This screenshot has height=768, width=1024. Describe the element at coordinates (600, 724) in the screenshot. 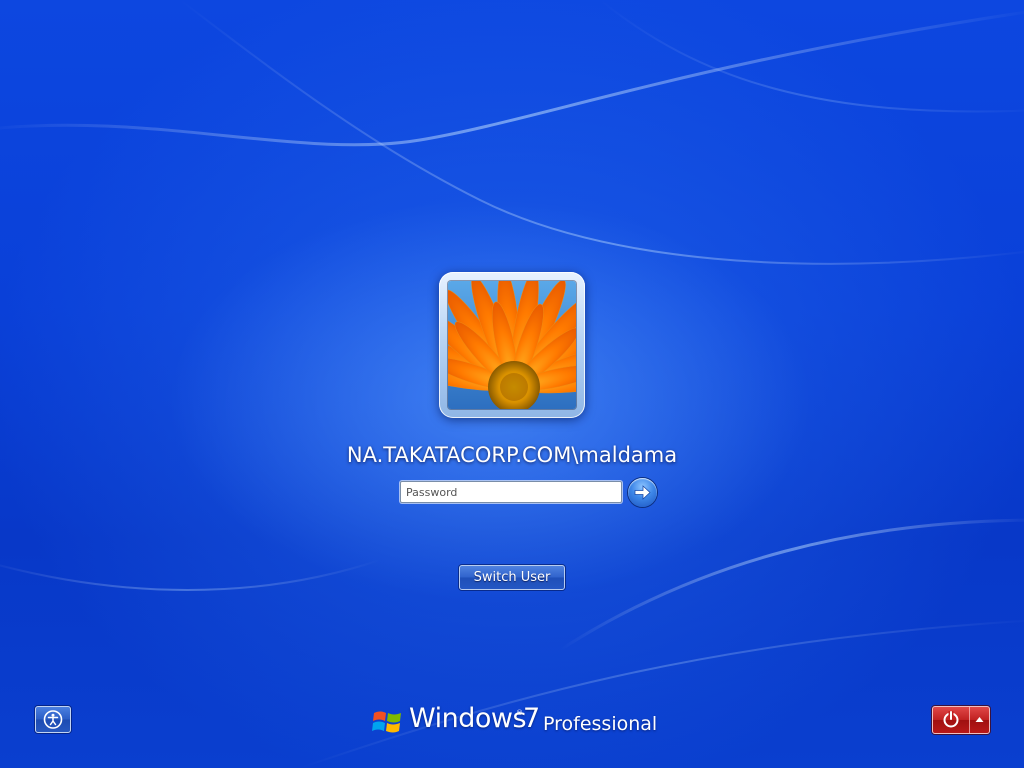

I see `brand-edition-text: Professional` at that location.